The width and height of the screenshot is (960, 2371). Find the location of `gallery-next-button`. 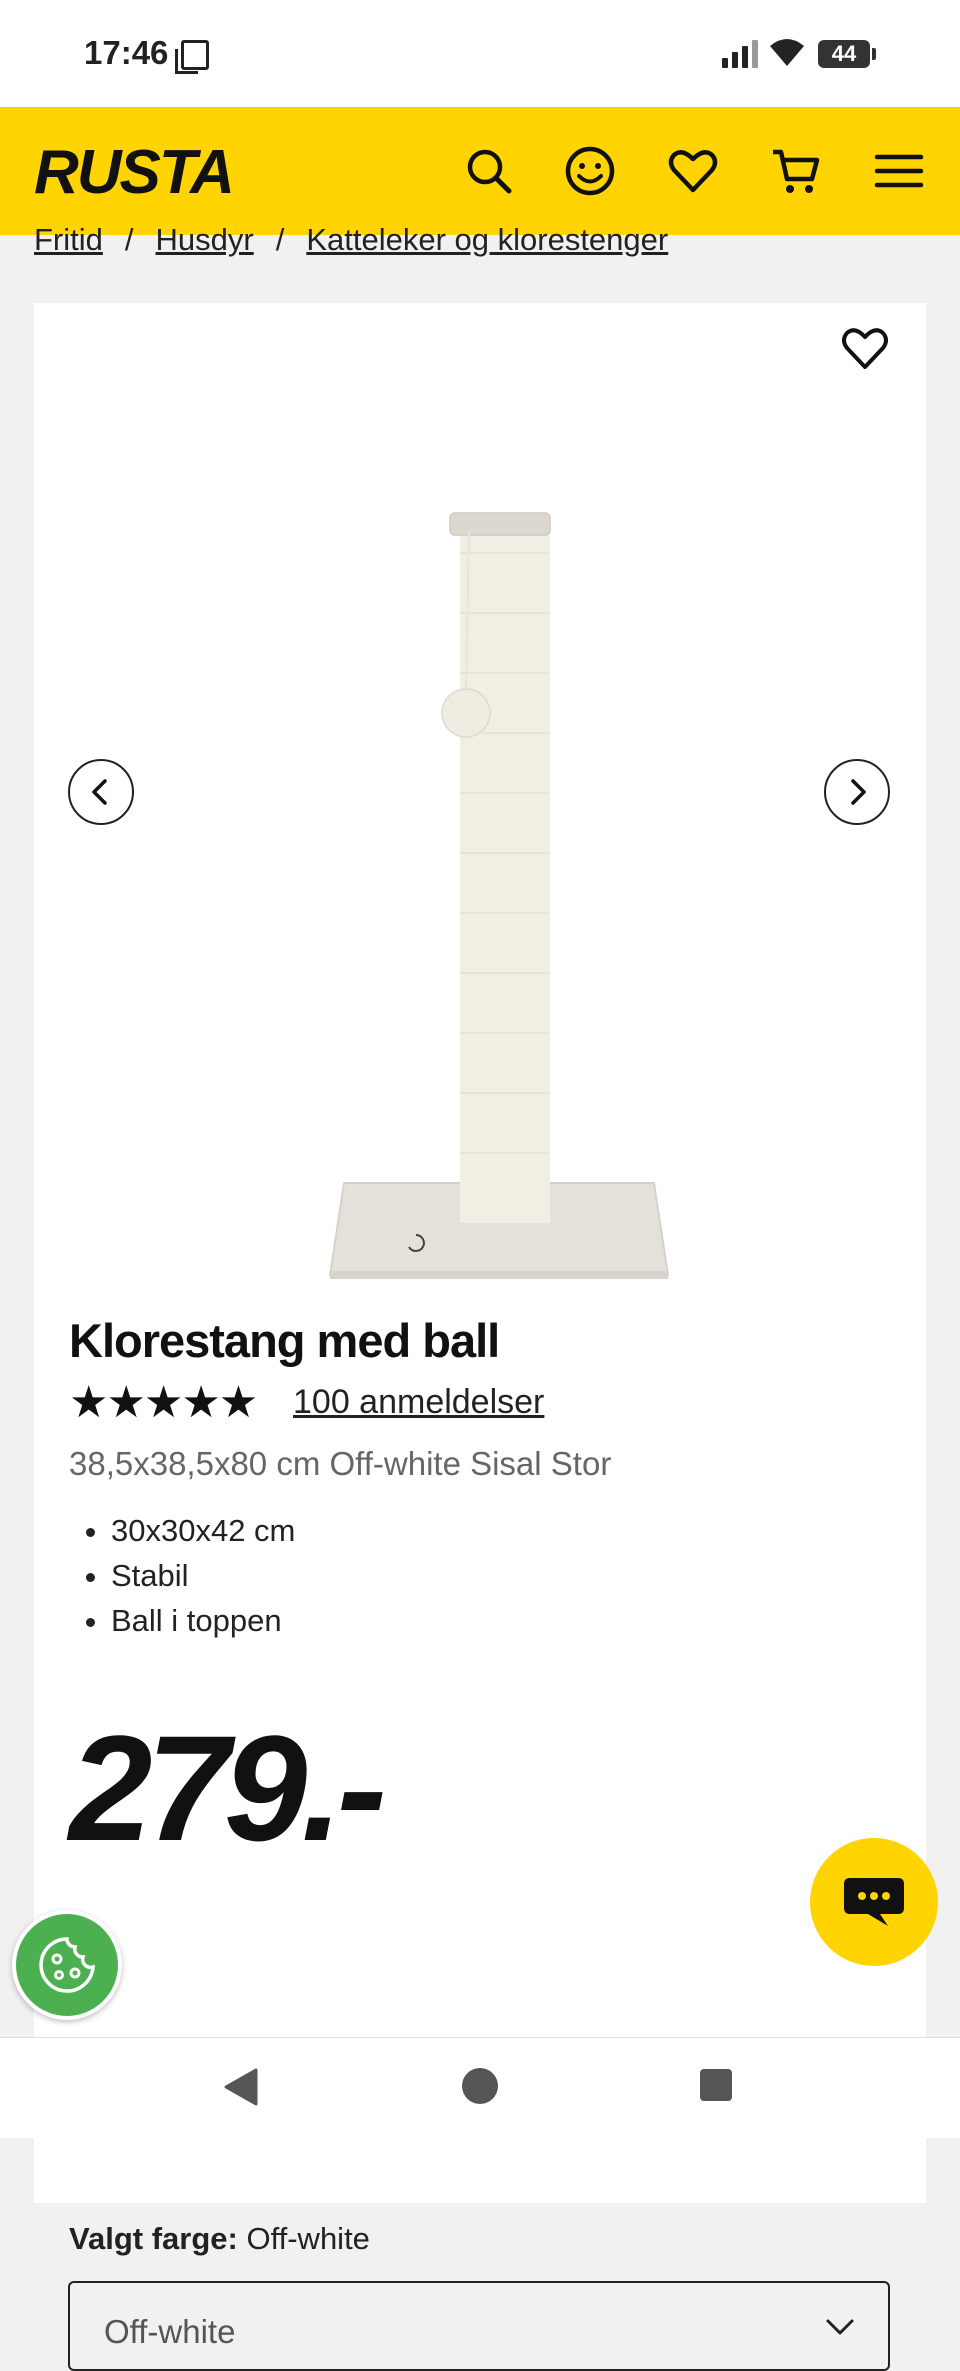

gallery-next-button is located at coordinates (857, 792).